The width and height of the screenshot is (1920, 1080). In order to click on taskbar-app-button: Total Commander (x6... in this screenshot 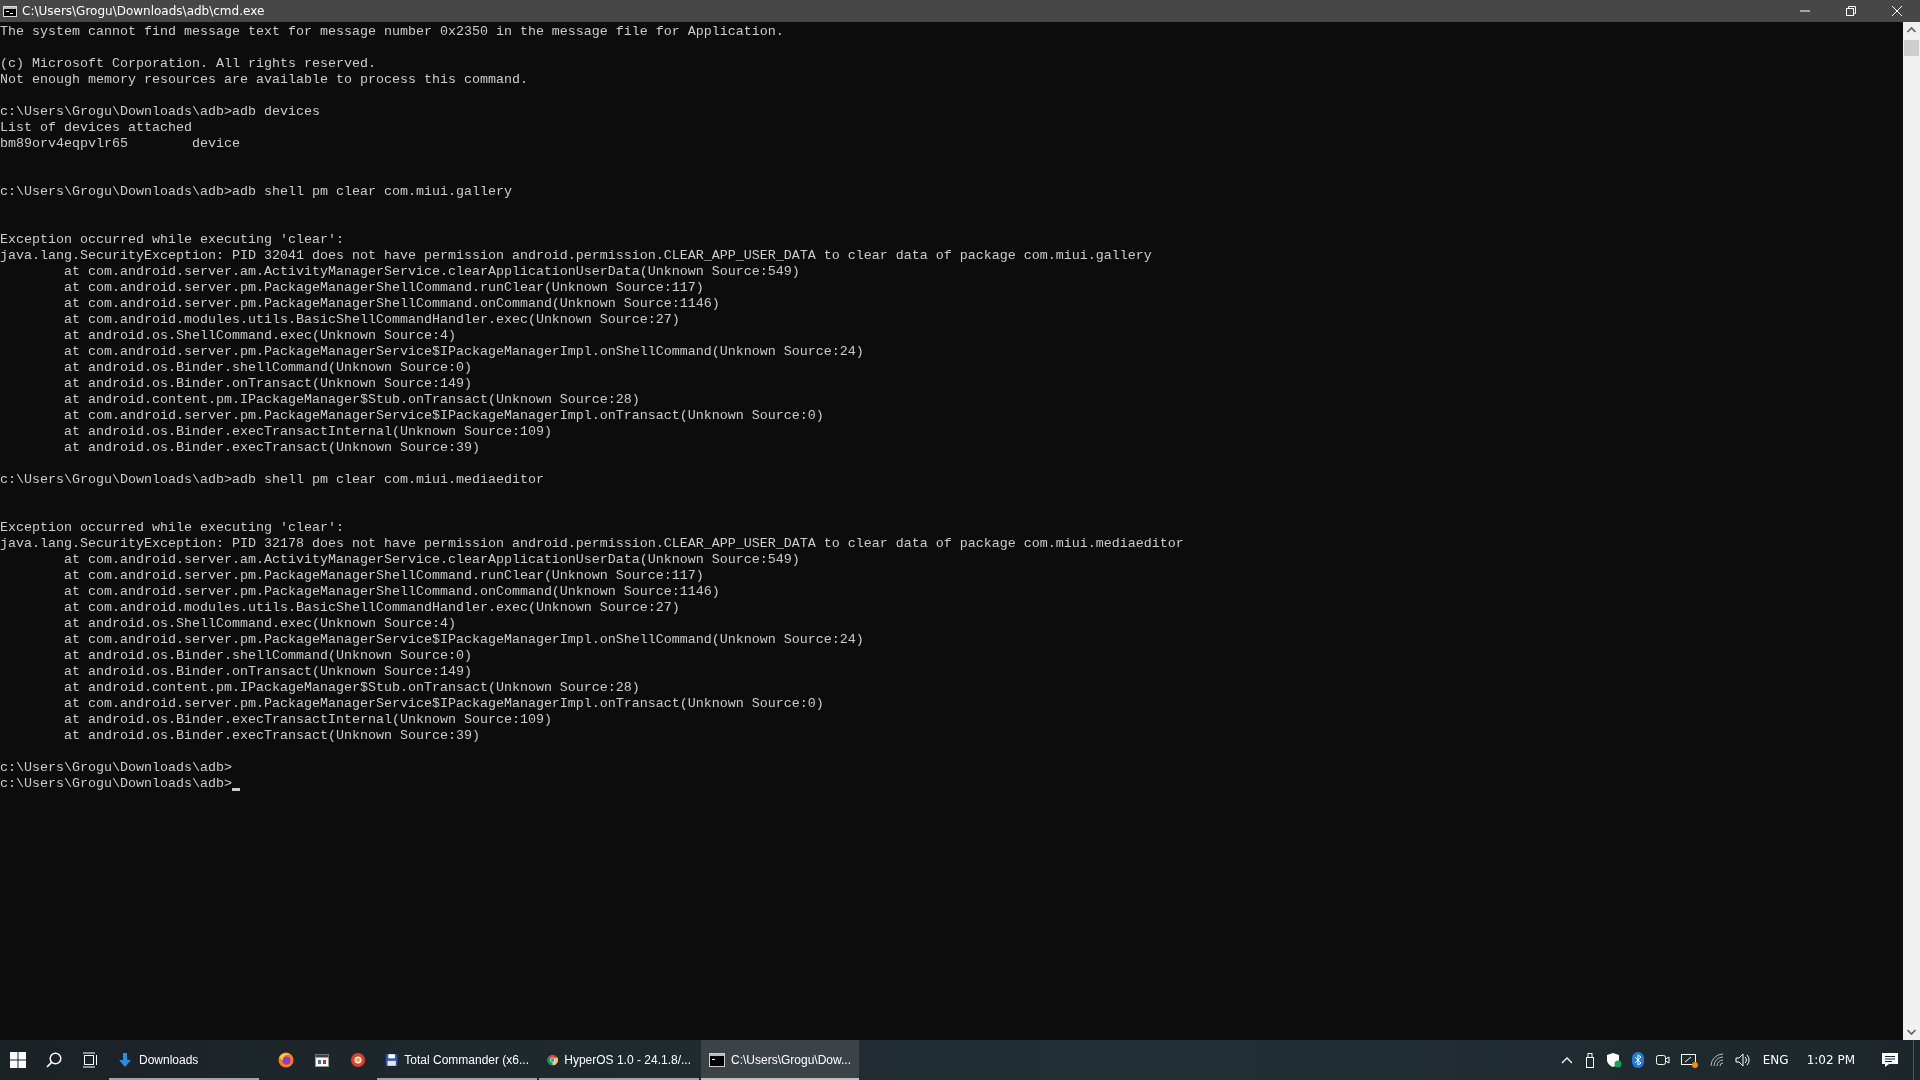, I will do `click(457, 1060)`.